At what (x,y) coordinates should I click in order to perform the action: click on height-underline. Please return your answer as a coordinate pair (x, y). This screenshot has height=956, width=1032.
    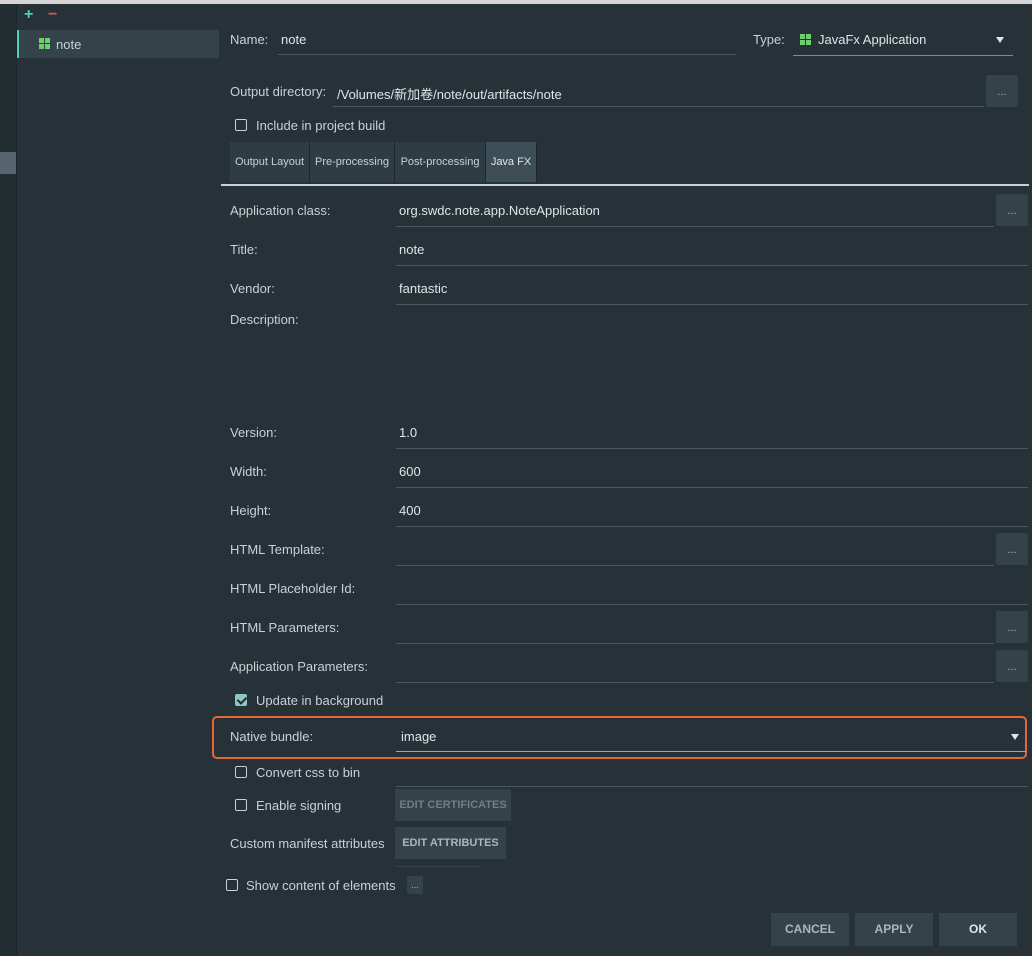
    Looking at the image, I should click on (712, 526).